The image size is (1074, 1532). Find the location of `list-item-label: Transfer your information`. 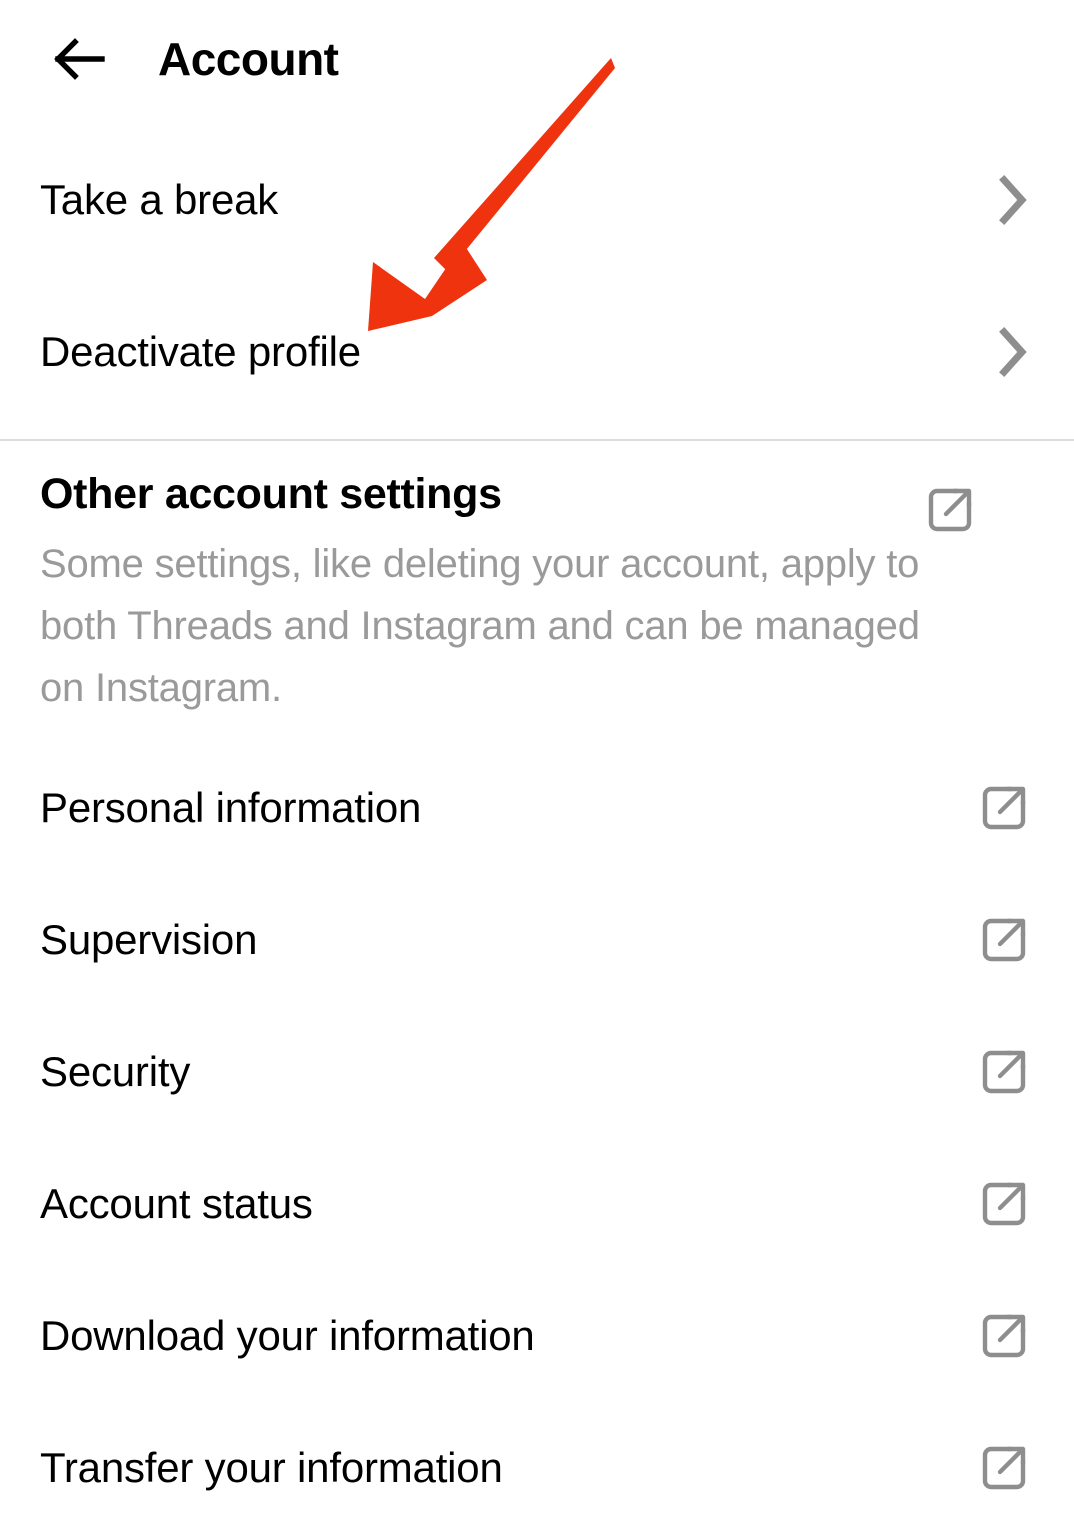

list-item-label: Transfer your information is located at coordinates (271, 1467).